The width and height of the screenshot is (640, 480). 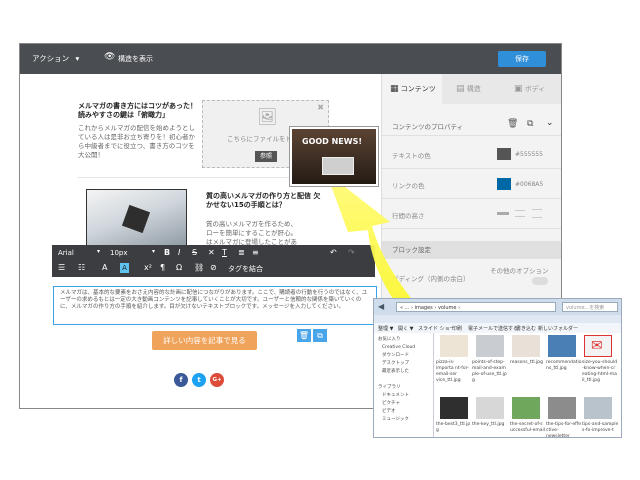 I want to click on laptop-shape, so click(x=338, y=166).